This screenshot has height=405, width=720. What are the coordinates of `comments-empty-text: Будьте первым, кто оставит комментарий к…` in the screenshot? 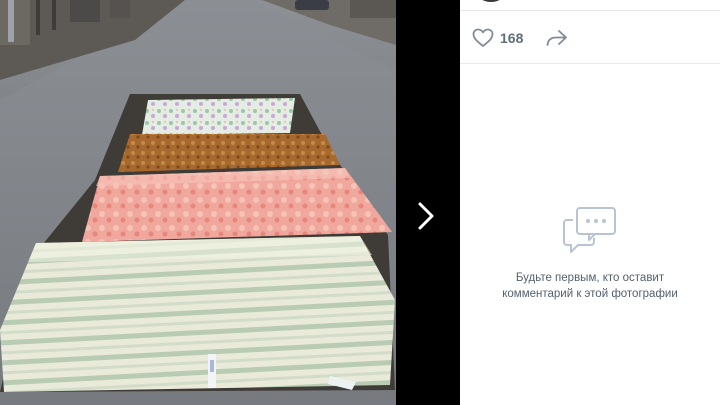 It's located at (590, 286).